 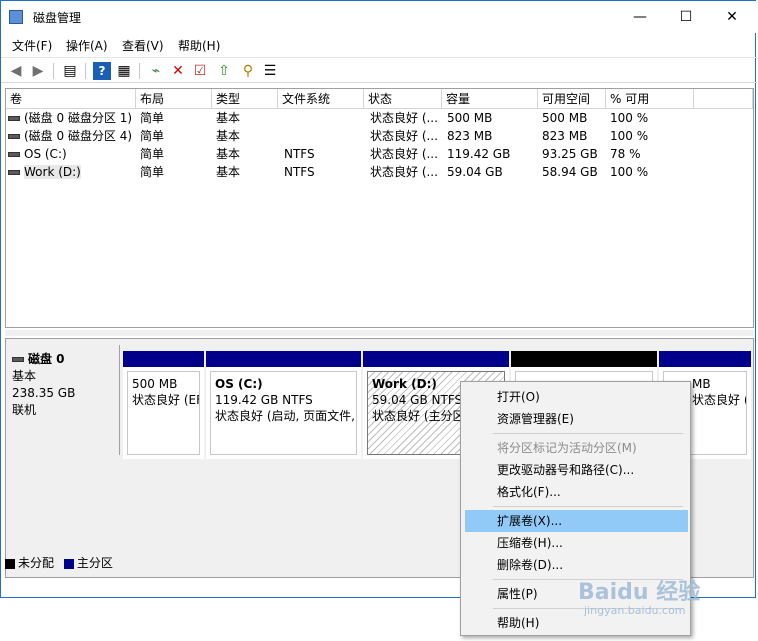 I want to click on disk-kind: 基本, so click(x=24, y=376).